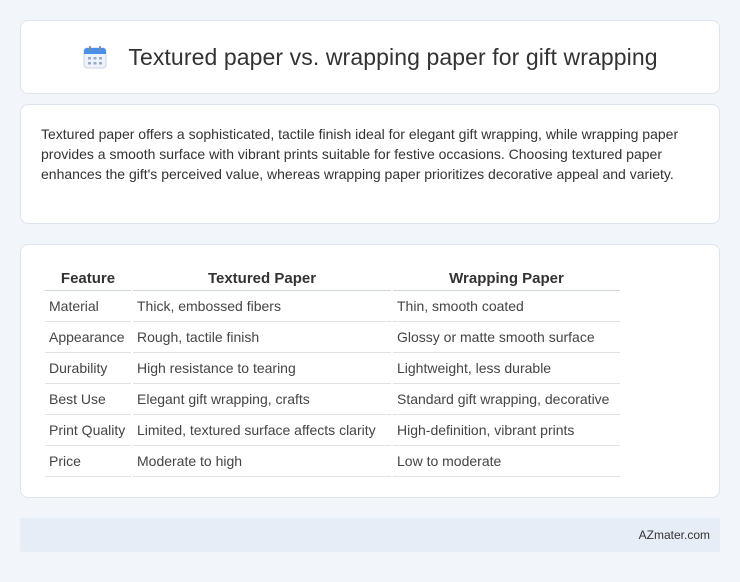  What do you see at coordinates (506, 461) in the screenshot?
I see `row-wrapping-value: Low to moderate` at bounding box center [506, 461].